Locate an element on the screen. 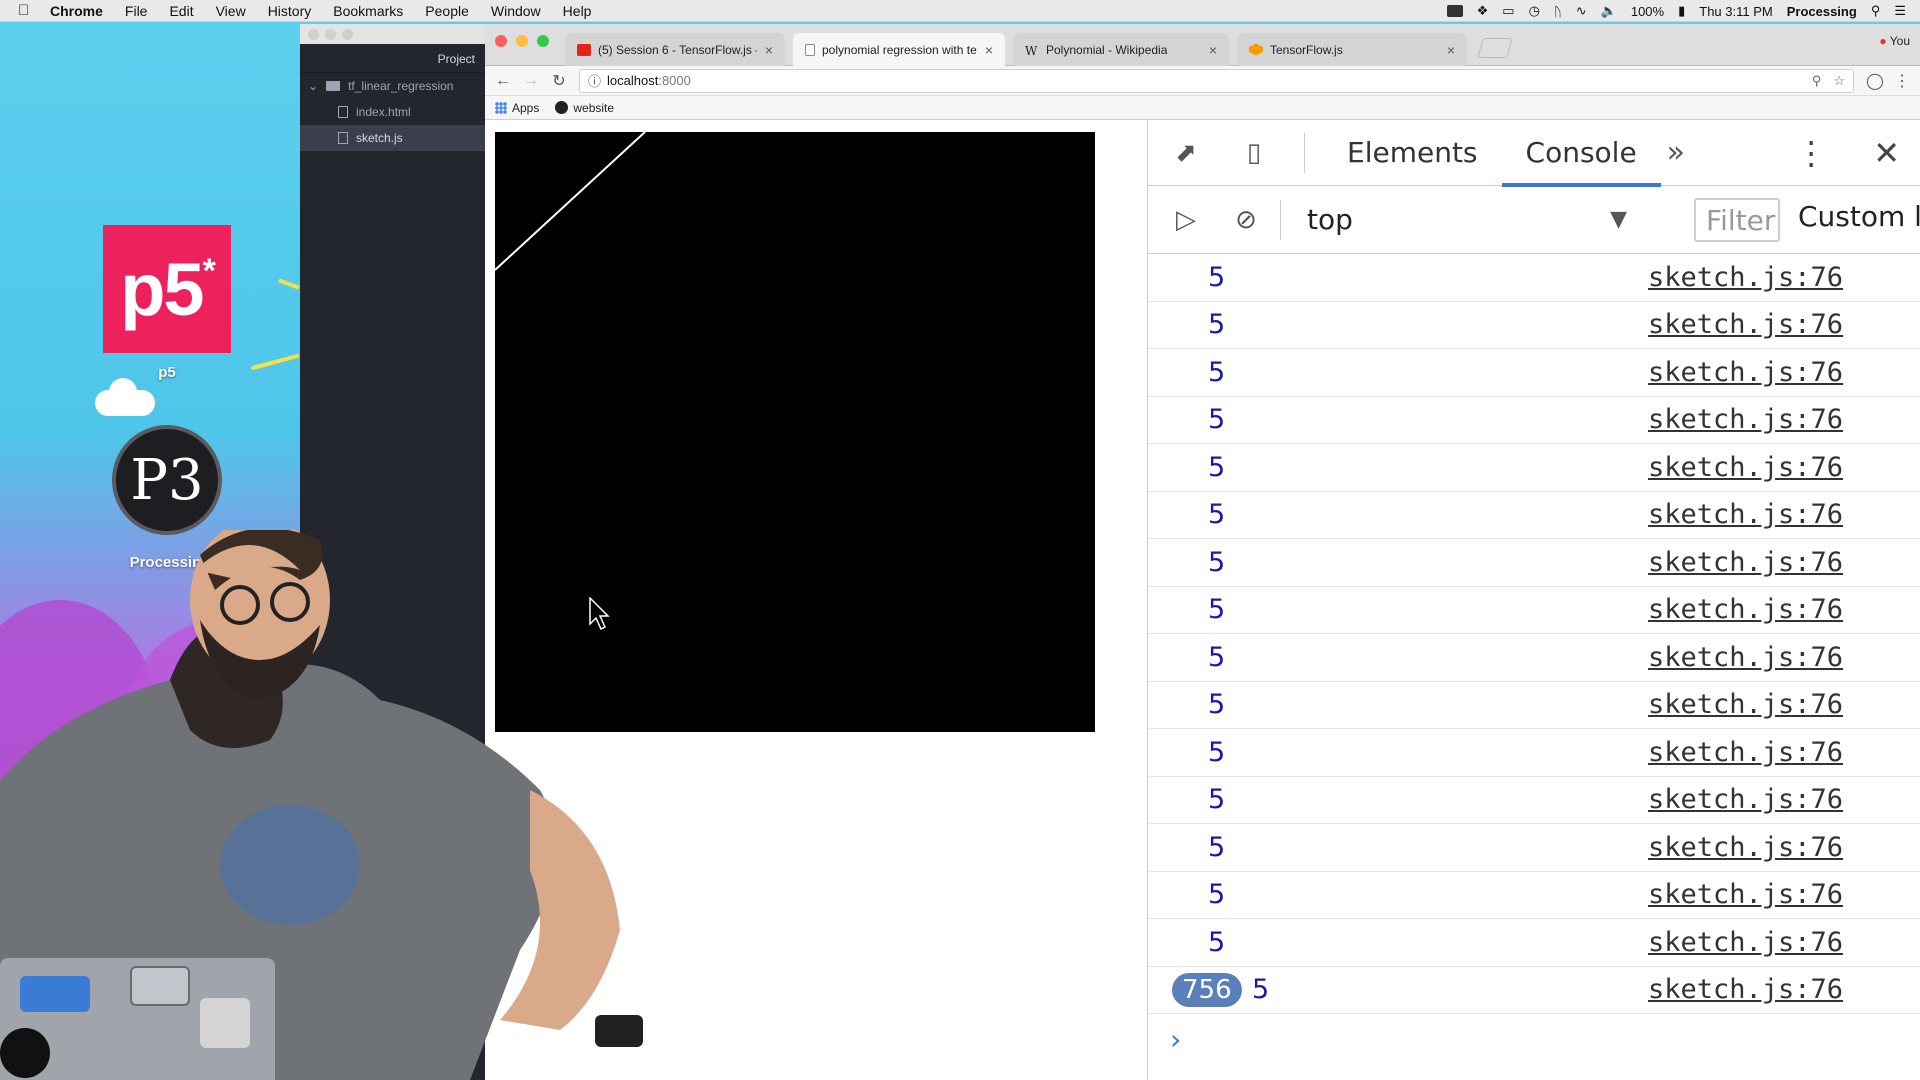  zoom-window-button is located at coordinates (543, 41).